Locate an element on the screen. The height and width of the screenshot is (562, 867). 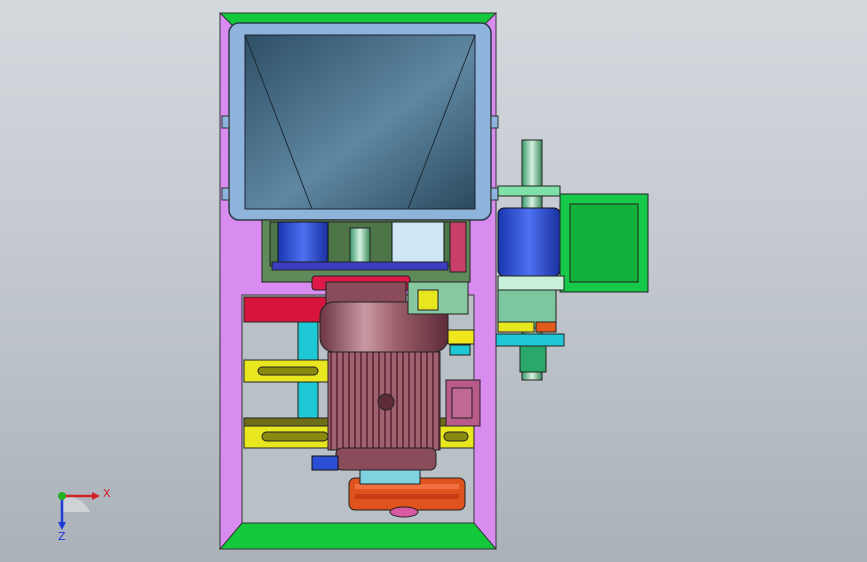
hopper-opening is located at coordinates (360, 122).